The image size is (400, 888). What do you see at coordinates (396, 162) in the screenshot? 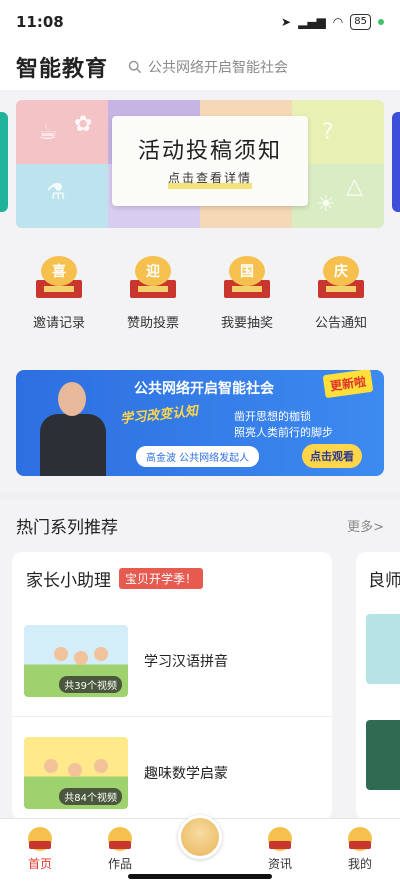
I see `banner-next-peek` at bounding box center [396, 162].